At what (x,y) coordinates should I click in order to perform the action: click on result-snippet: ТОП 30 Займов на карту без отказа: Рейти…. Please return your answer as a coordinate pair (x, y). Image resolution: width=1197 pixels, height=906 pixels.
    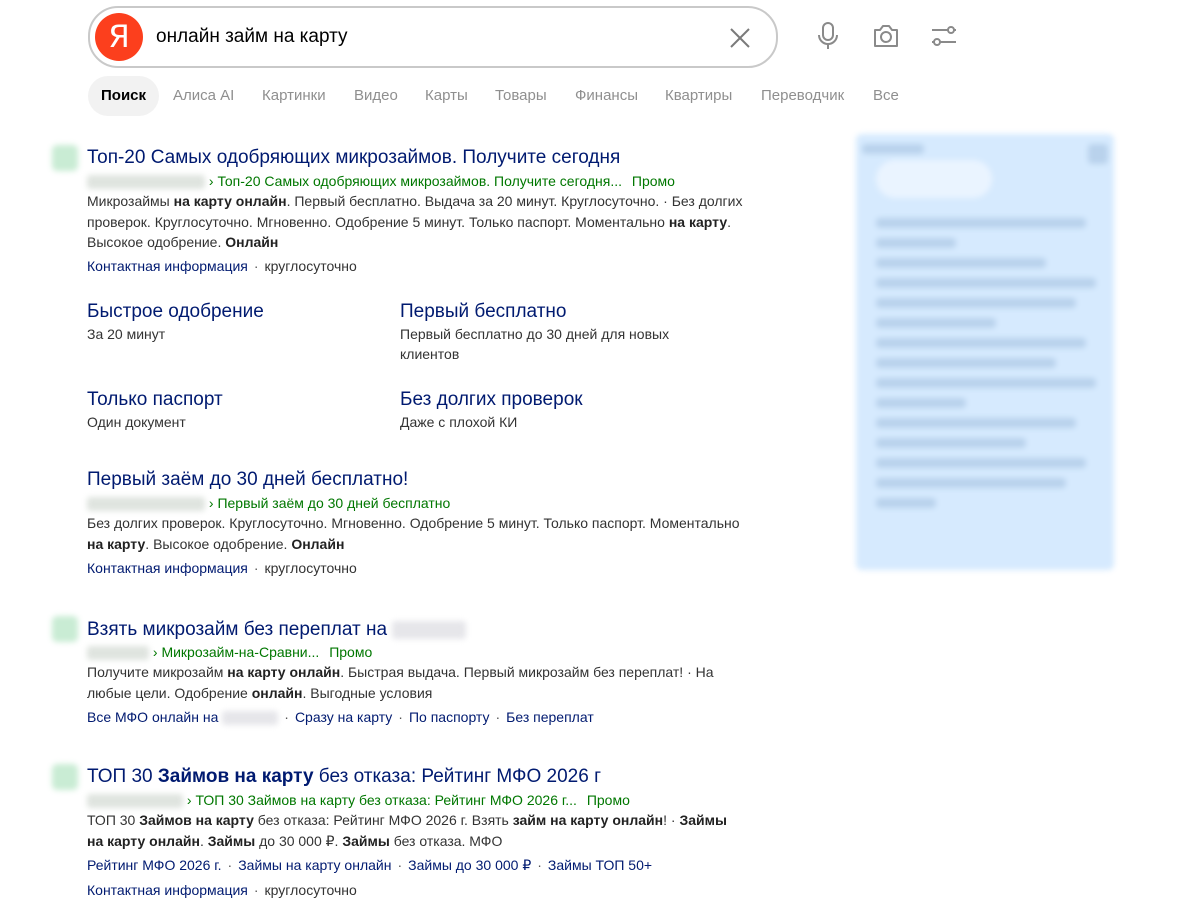
    Looking at the image, I should click on (407, 830).